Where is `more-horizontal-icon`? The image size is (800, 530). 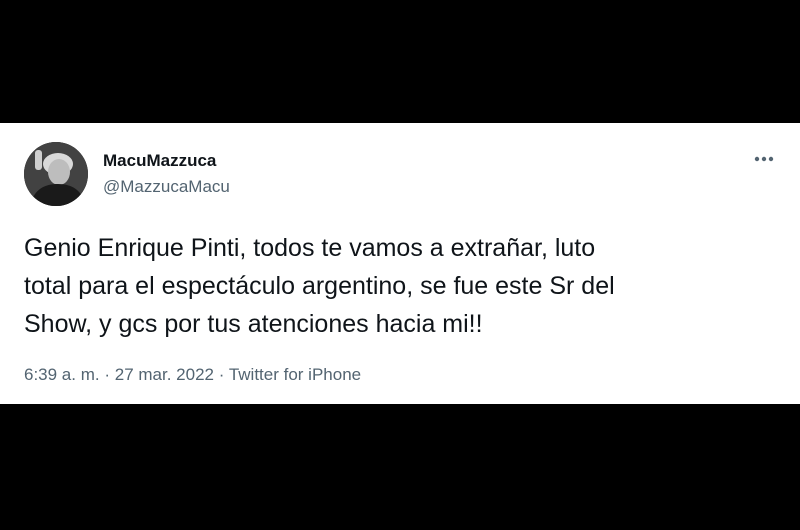 more-horizontal-icon is located at coordinates (764, 159).